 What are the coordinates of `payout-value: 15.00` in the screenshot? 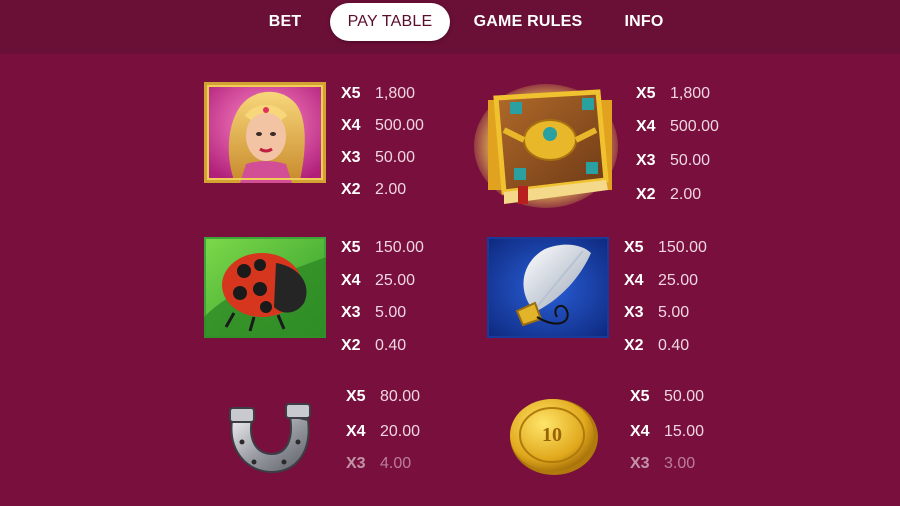 It's located at (684, 431).